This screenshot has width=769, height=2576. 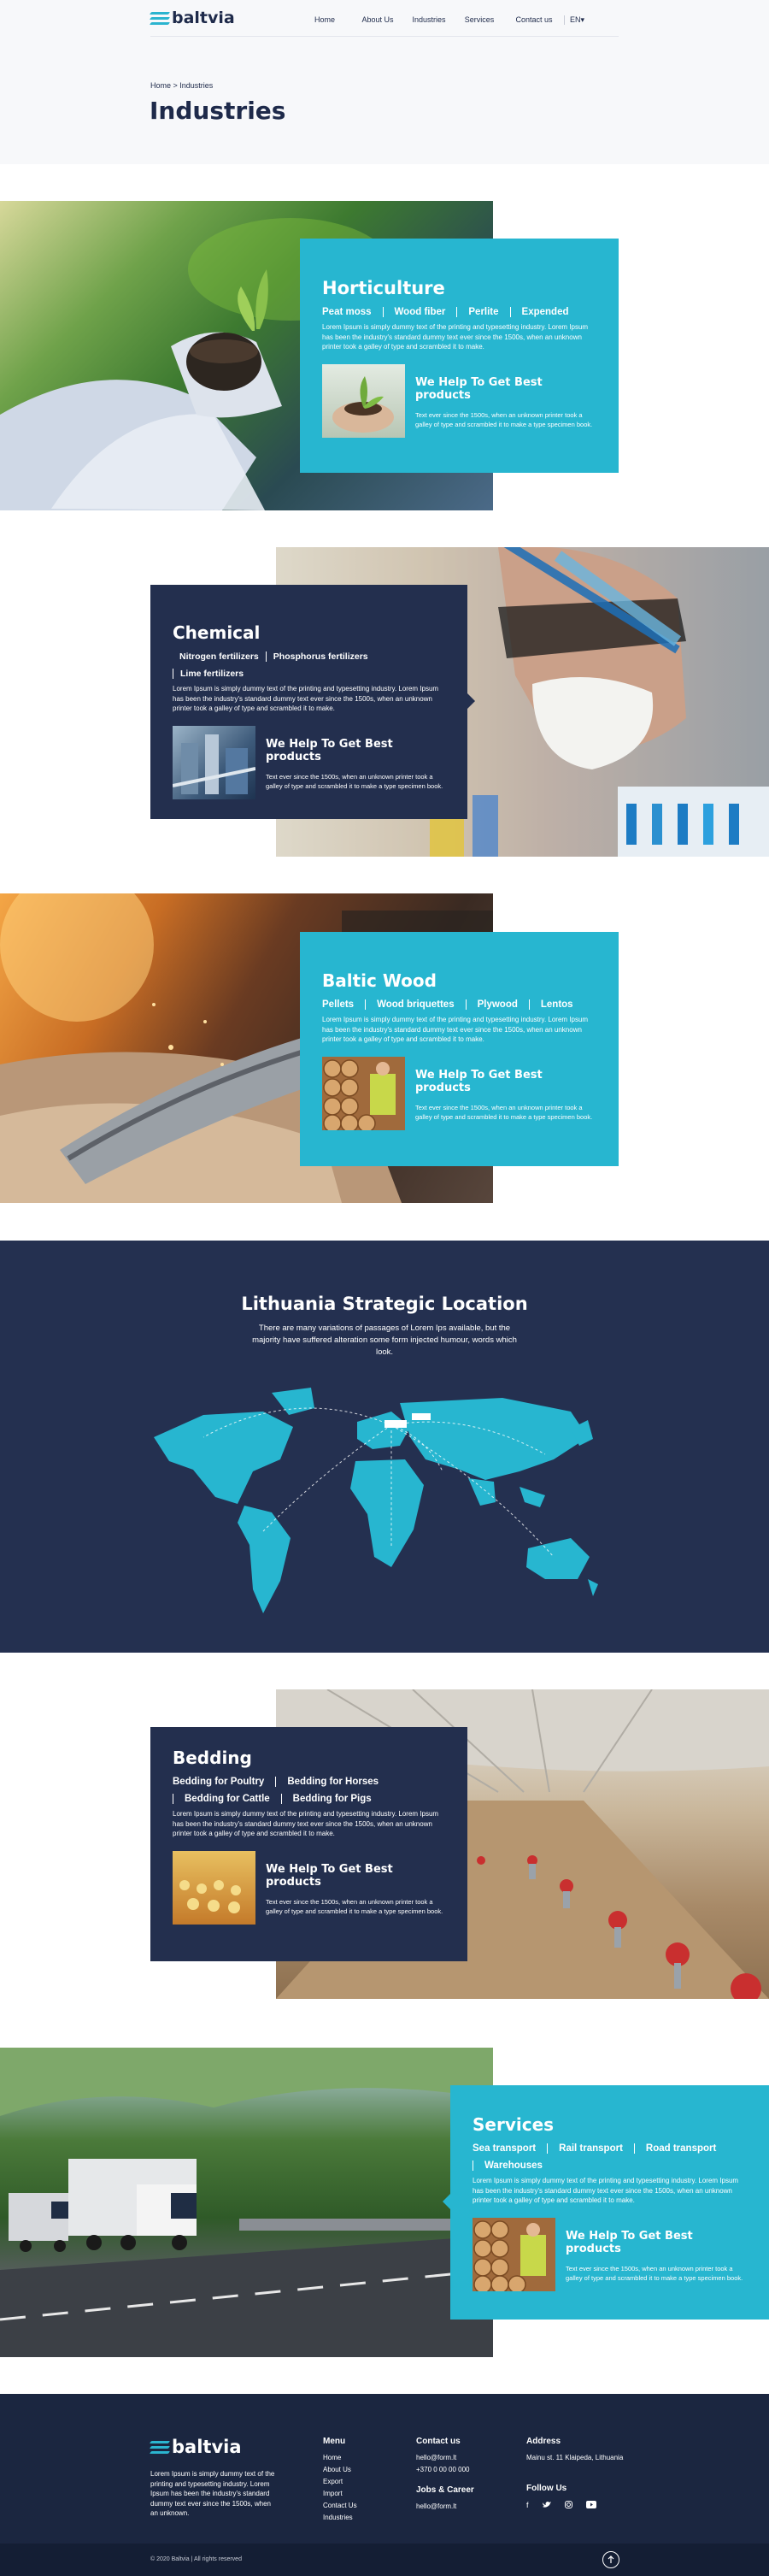 I want to click on tag: Warehouses, so click(x=513, y=2165).